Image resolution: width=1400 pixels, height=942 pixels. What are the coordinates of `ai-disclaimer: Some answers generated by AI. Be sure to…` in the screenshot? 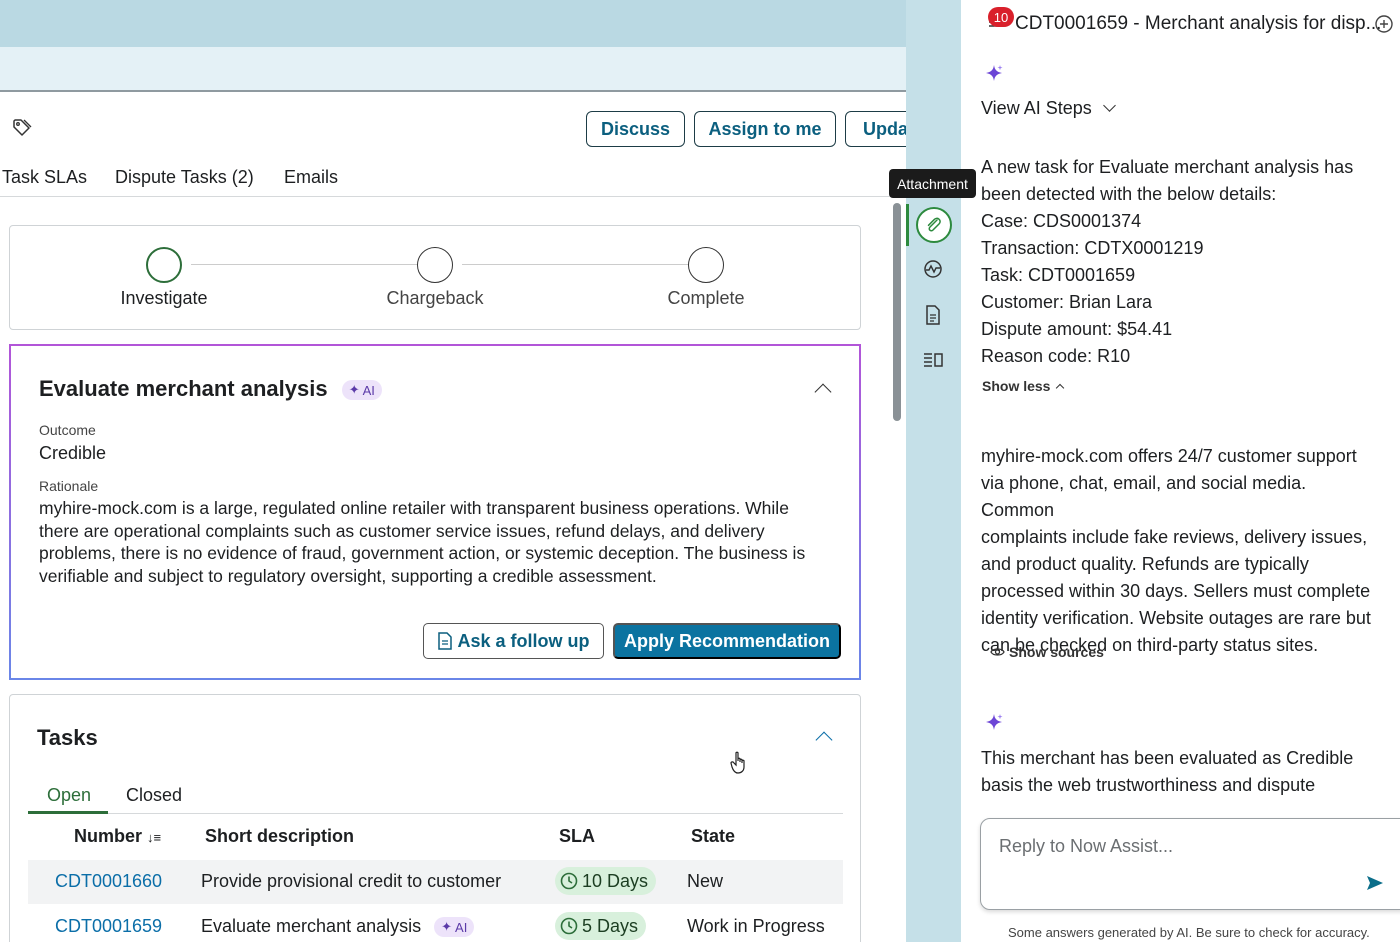 It's located at (1189, 932).